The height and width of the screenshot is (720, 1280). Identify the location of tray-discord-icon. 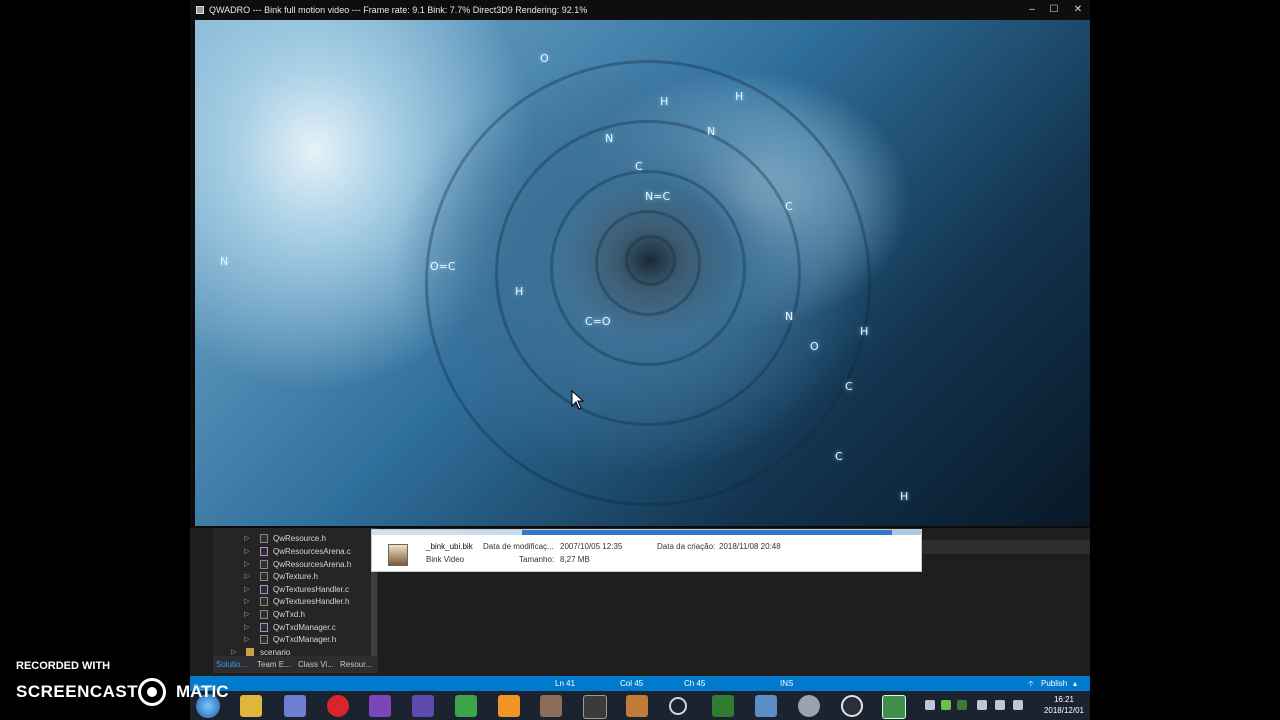
(930, 705).